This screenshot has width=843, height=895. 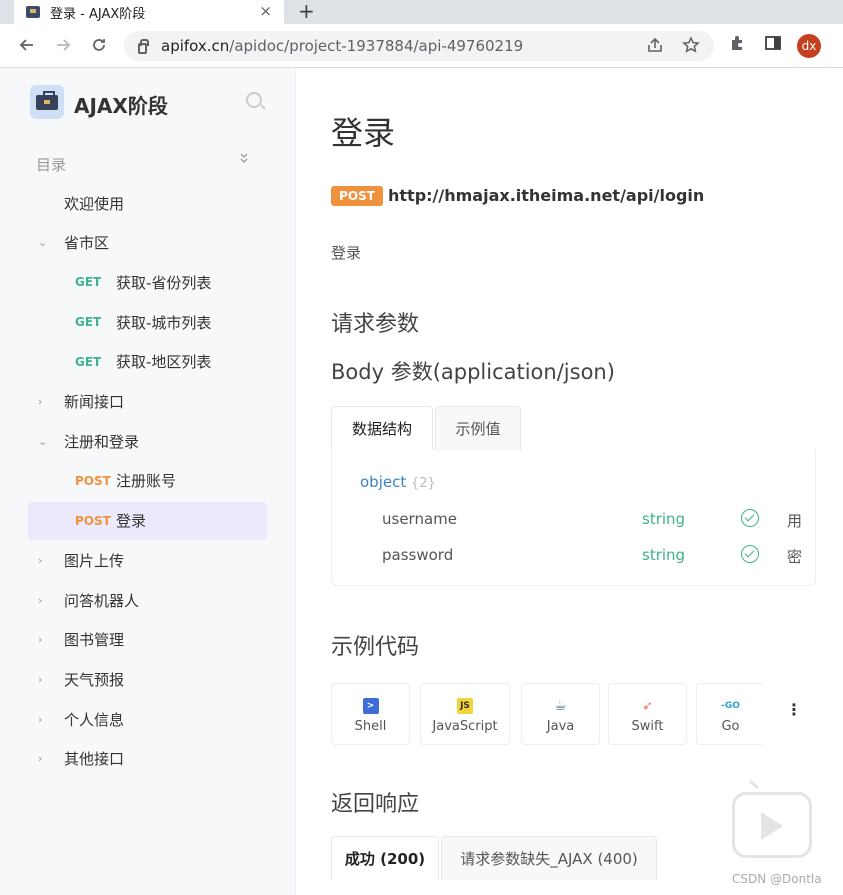 I want to click on share-icon, so click(x=655, y=47).